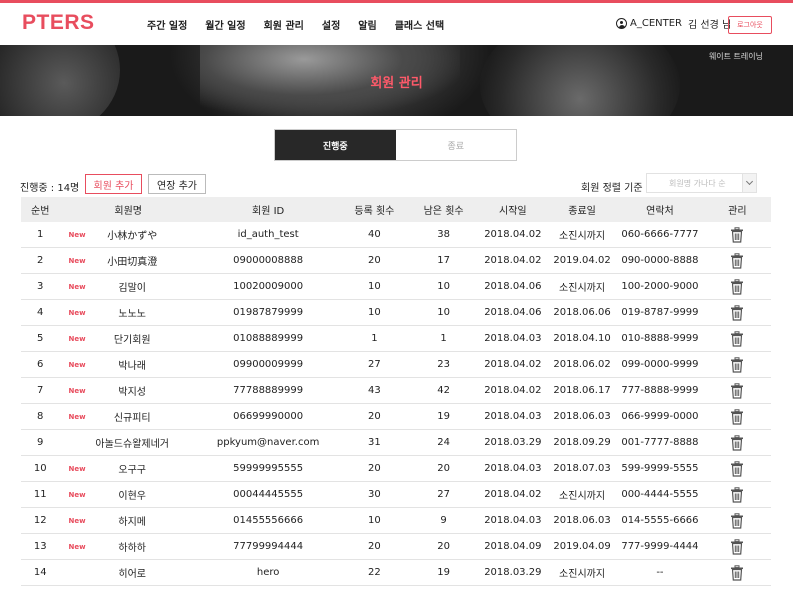 Image resolution: width=793 pixels, height=593 pixels. Describe the element at coordinates (40, 494) in the screenshot. I see `row-number: 11` at that location.